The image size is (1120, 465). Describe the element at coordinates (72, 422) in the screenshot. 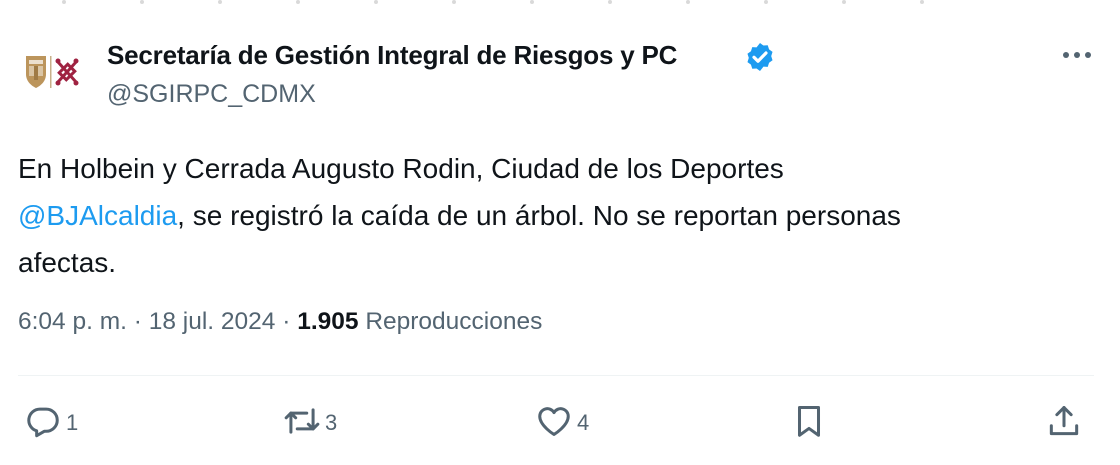

I see `reply-count: 1` at that location.